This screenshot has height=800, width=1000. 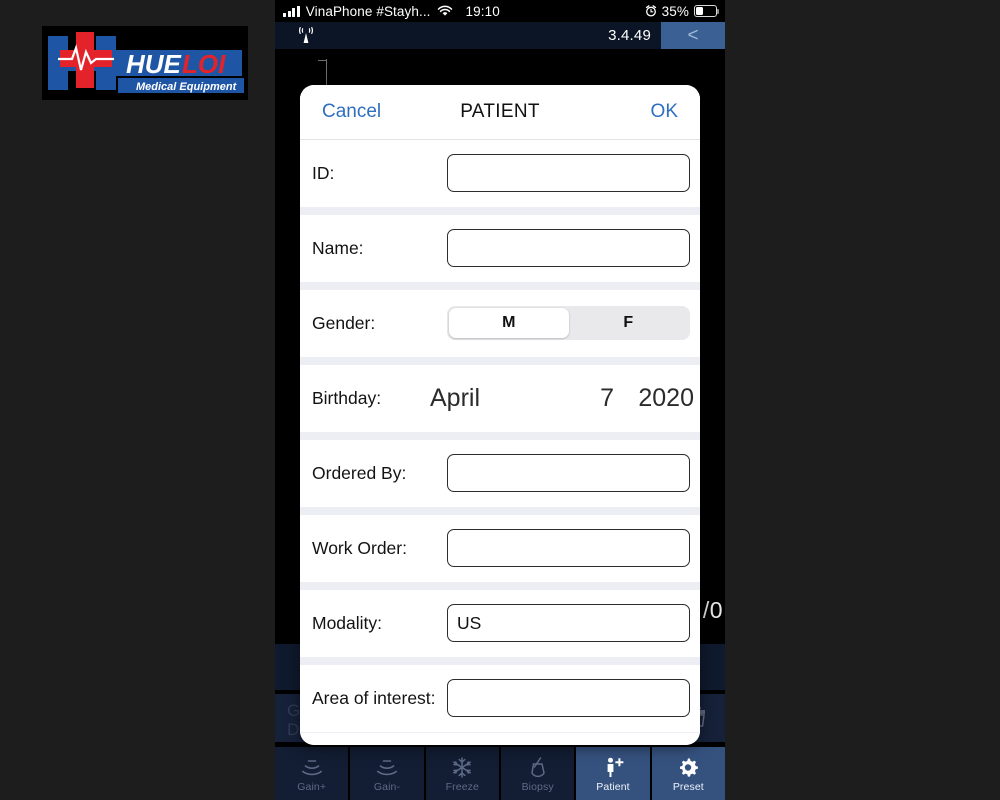 What do you see at coordinates (537, 786) in the screenshot?
I see `toolbar-button-label: Biopsy` at bounding box center [537, 786].